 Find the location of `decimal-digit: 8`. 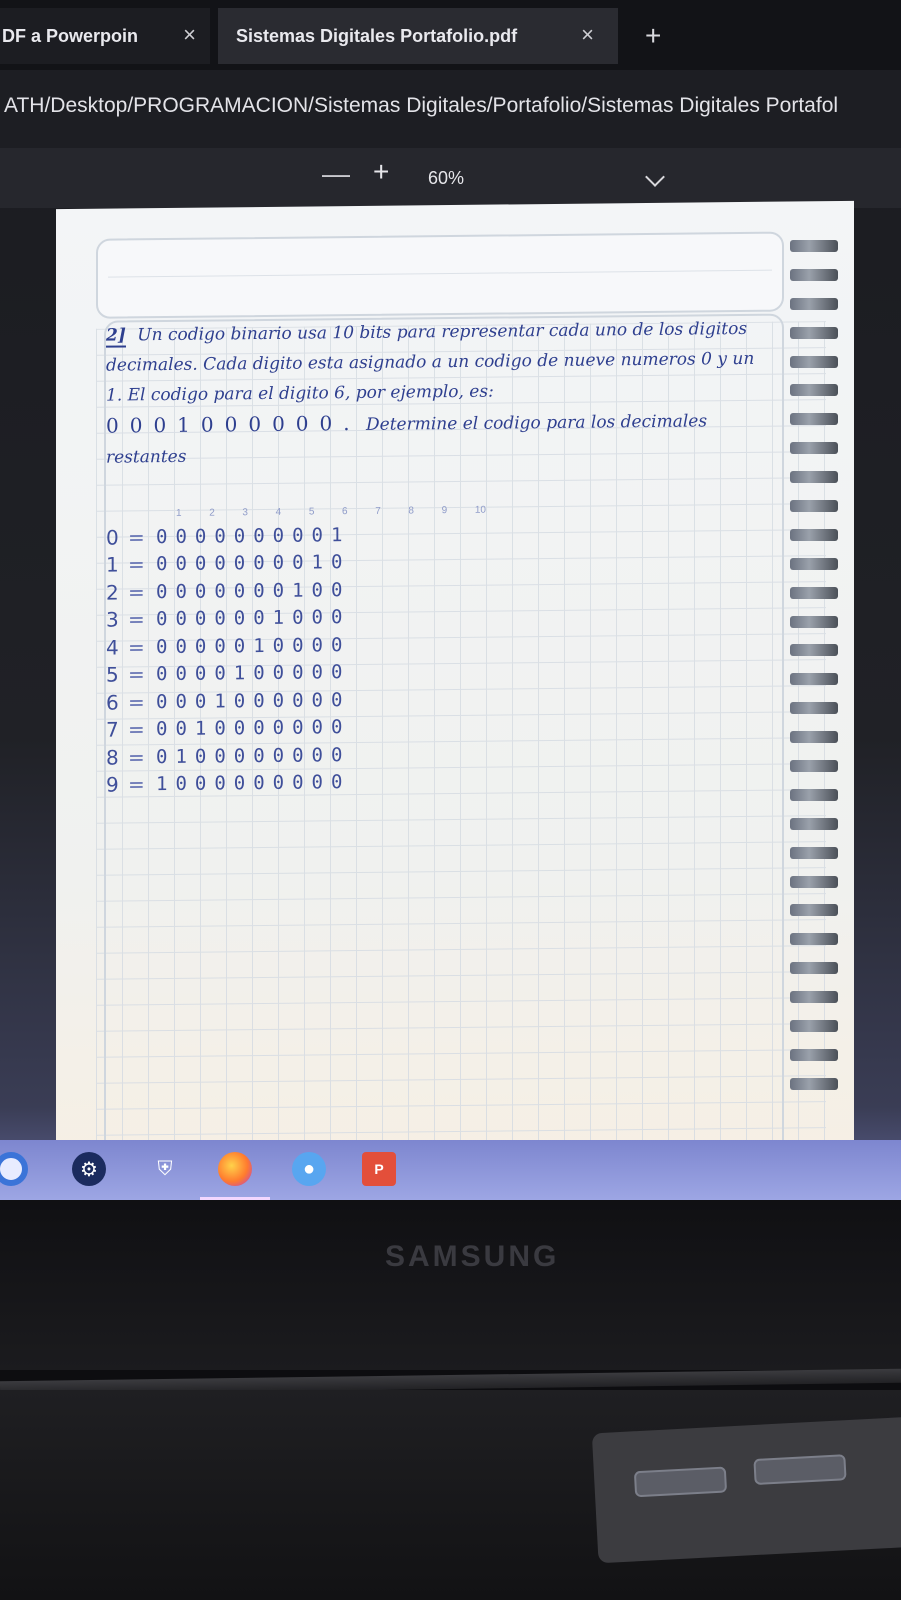

decimal-digit: 8 is located at coordinates (112, 757).